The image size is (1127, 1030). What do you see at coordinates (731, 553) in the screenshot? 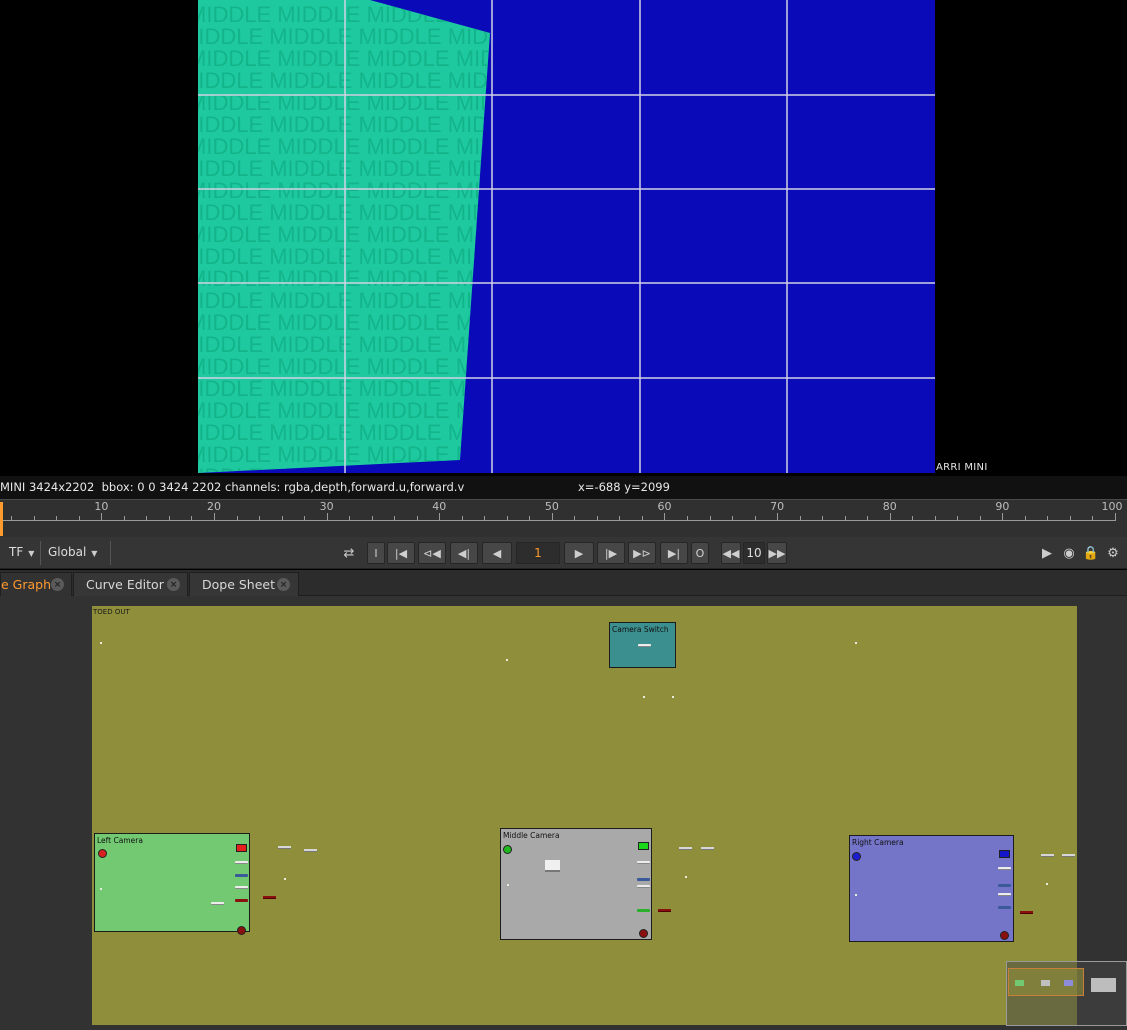
I see `rewind-step-icon: ◀◀` at bounding box center [731, 553].